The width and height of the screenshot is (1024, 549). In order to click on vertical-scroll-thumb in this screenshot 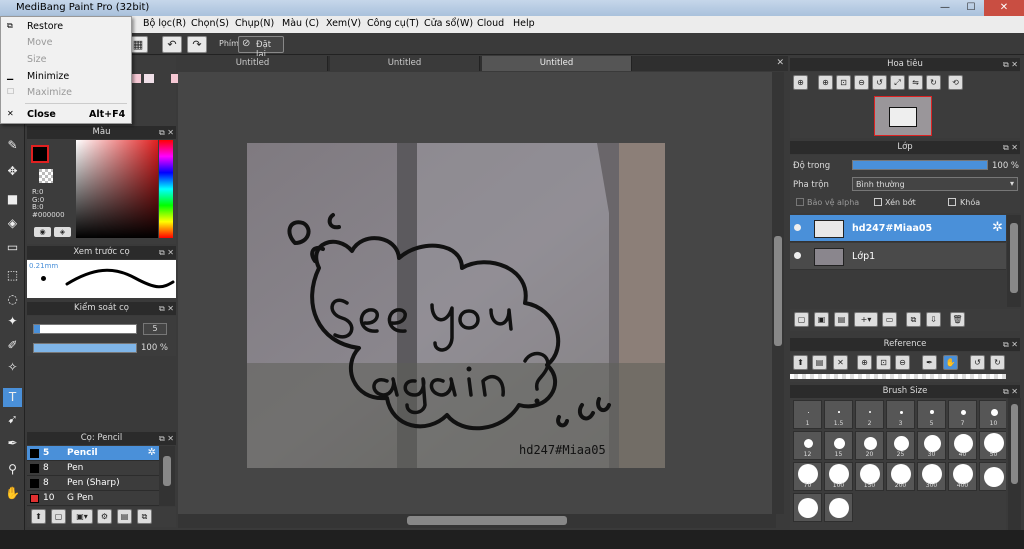, I will do `click(778, 291)`.